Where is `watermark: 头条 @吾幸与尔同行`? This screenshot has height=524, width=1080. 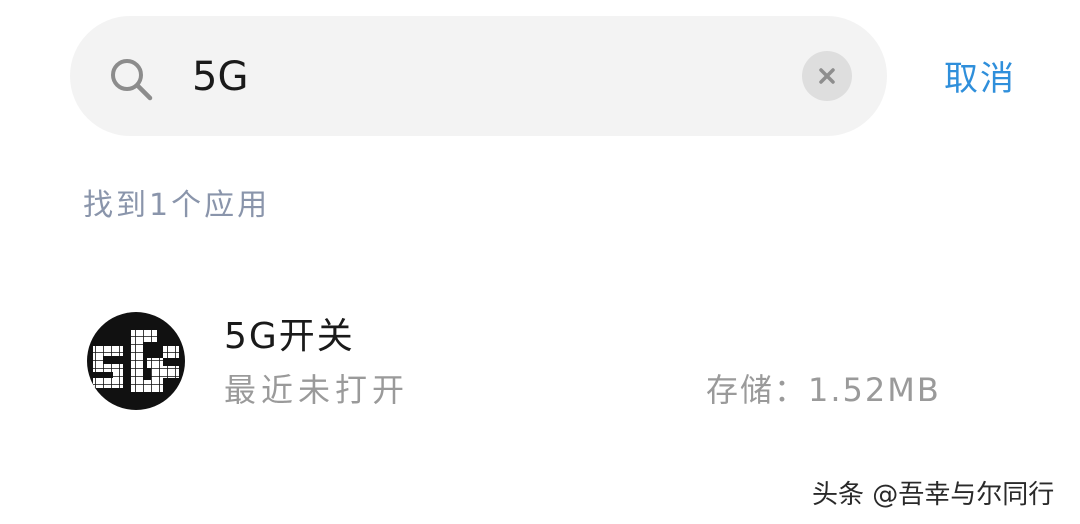
watermark: 头条 @吾幸与尔同行 is located at coordinates (933, 495).